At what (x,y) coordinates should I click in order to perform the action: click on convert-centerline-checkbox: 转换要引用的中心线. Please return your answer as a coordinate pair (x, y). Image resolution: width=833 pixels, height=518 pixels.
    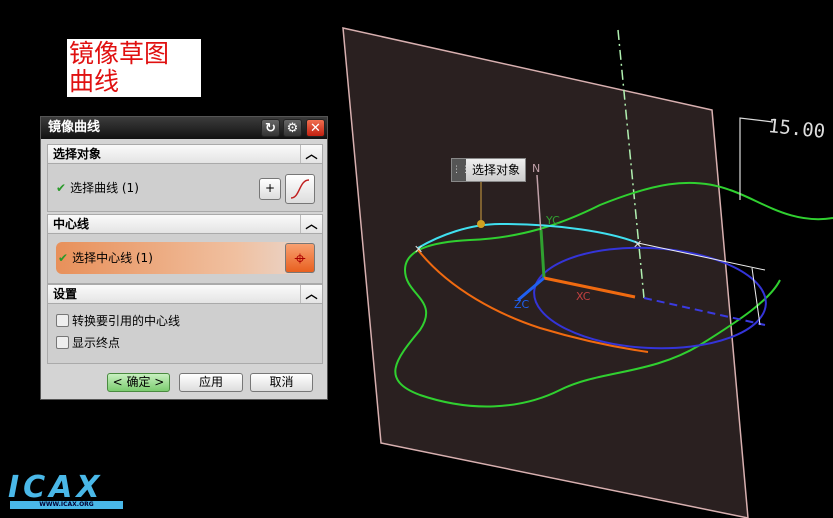
    Looking at the image, I should click on (118, 321).